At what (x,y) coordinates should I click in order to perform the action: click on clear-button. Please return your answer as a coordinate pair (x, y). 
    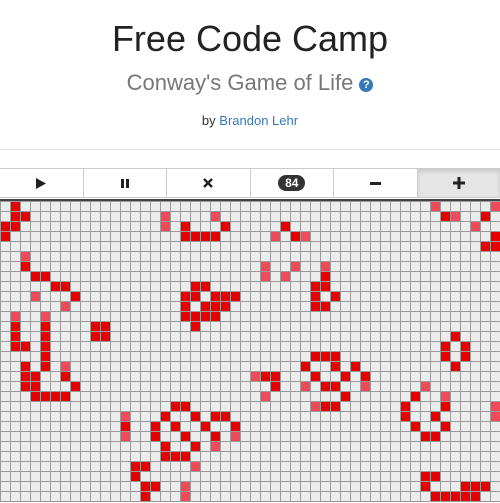
    Looking at the image, I should click on (208, 183).